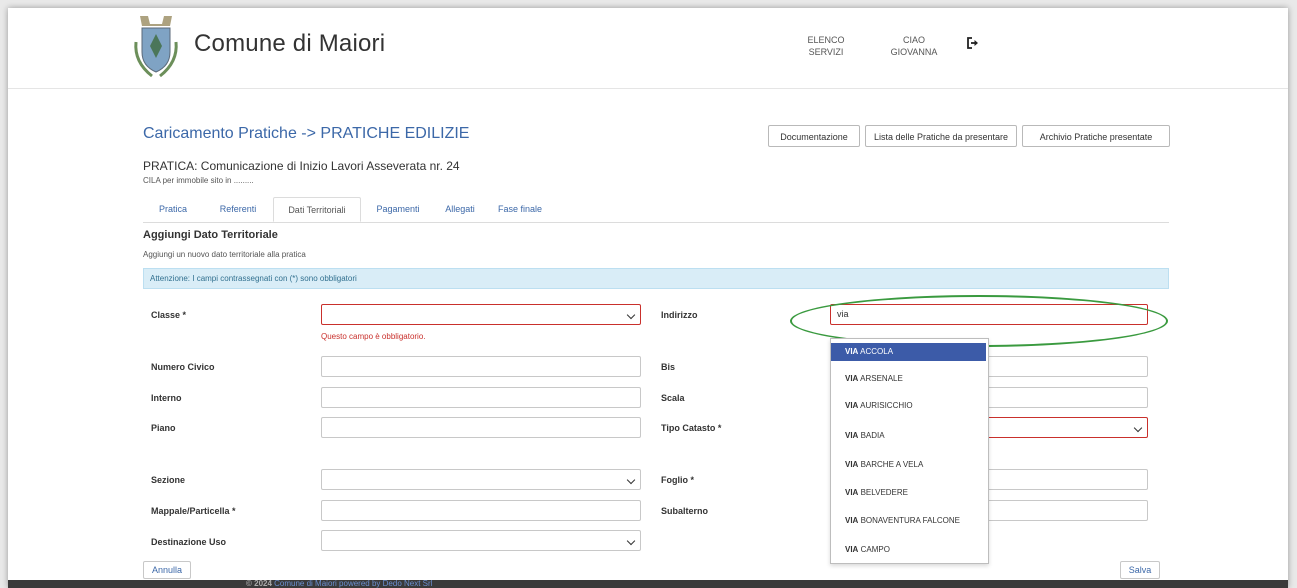 The image size is (1297, 588). Describe the element at coordinates (679, 315) in the screenshot. I see `indirizzo-label: Indirizzo` at that location.